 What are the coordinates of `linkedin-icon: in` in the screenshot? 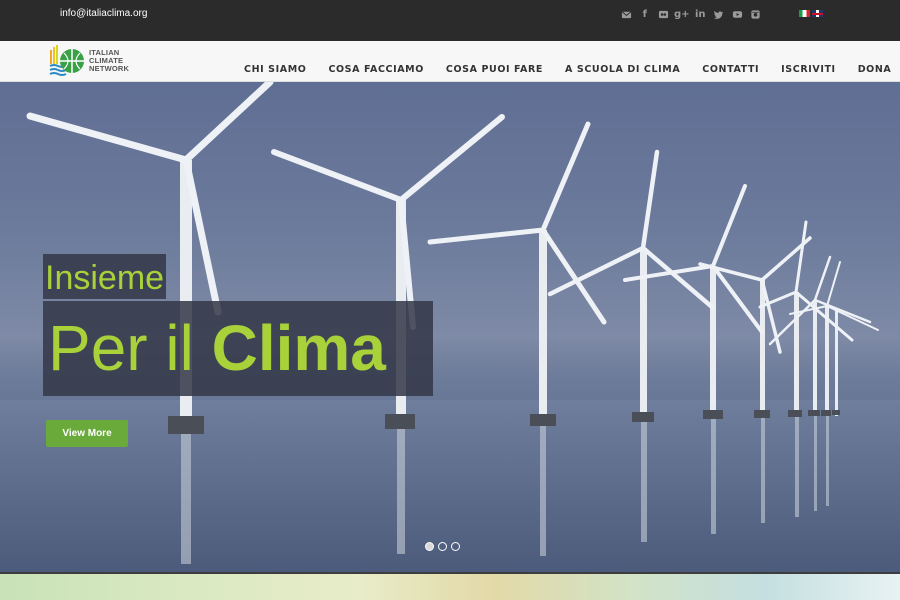 It's located at (700, 14).